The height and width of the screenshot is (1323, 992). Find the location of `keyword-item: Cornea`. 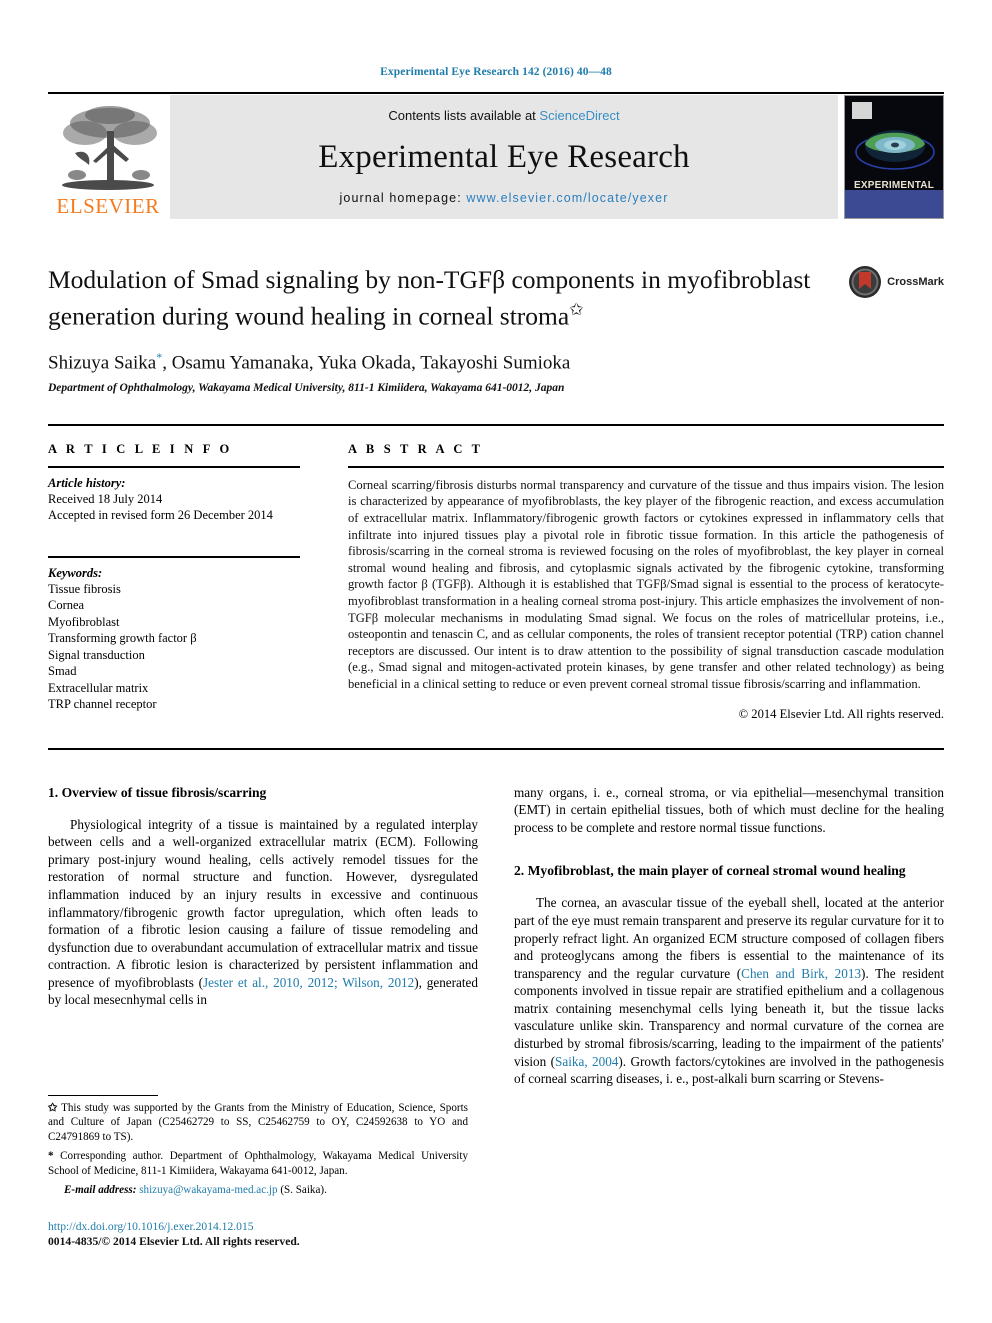

keyword-item: Cornea is located at coordinates (66, 605).